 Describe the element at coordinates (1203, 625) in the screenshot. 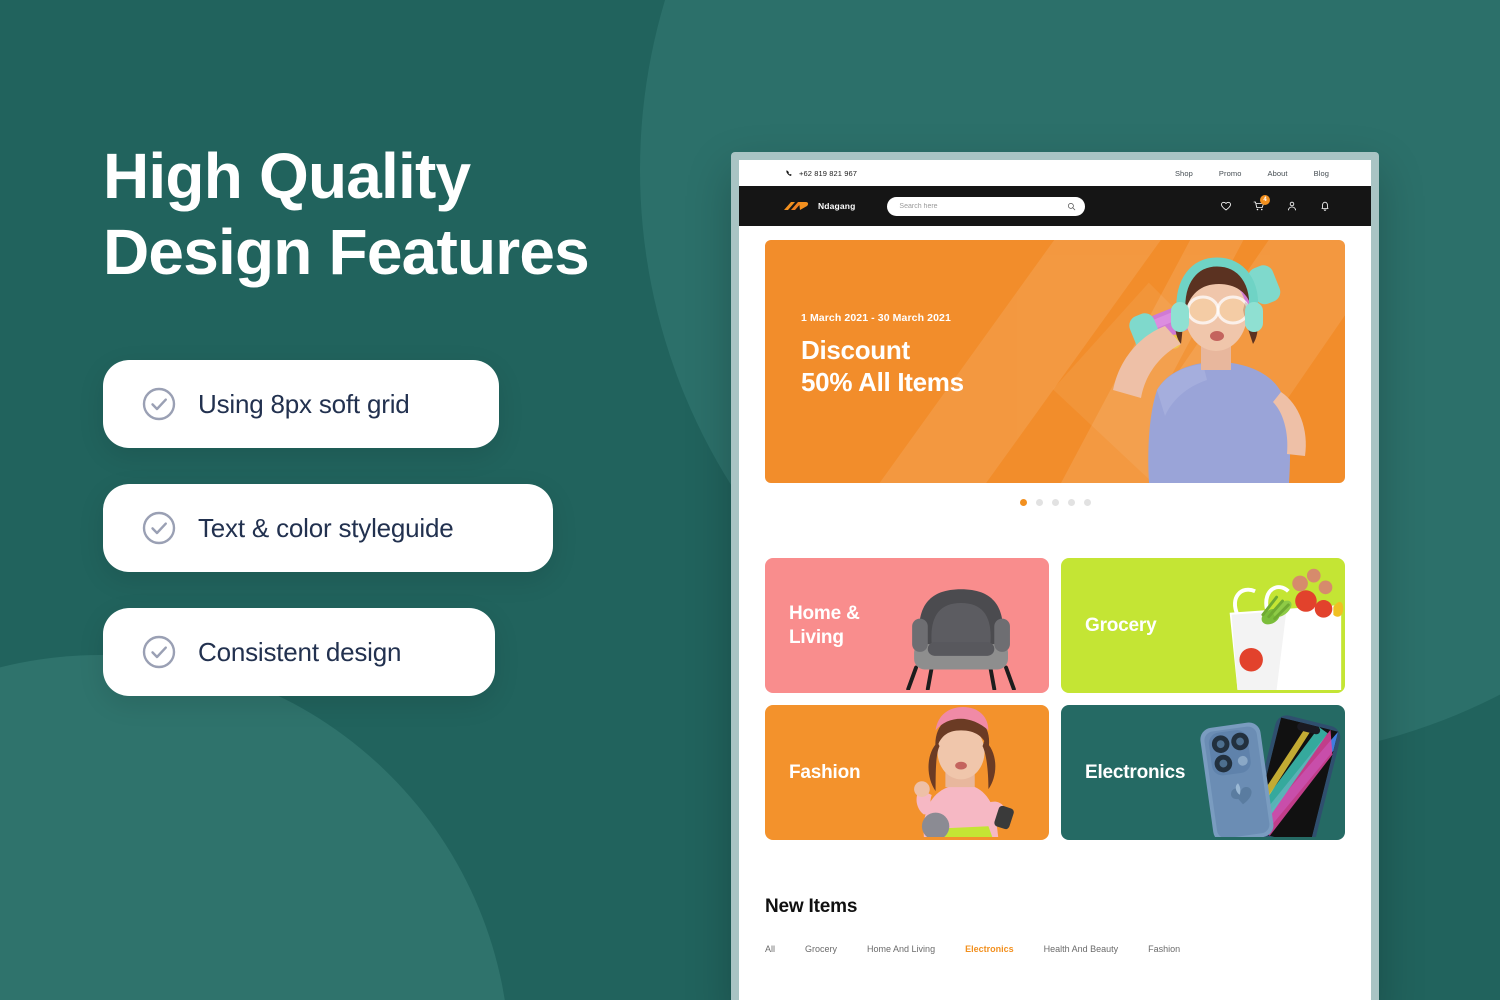

I see `category-card-grocery: Grocery` at that location.